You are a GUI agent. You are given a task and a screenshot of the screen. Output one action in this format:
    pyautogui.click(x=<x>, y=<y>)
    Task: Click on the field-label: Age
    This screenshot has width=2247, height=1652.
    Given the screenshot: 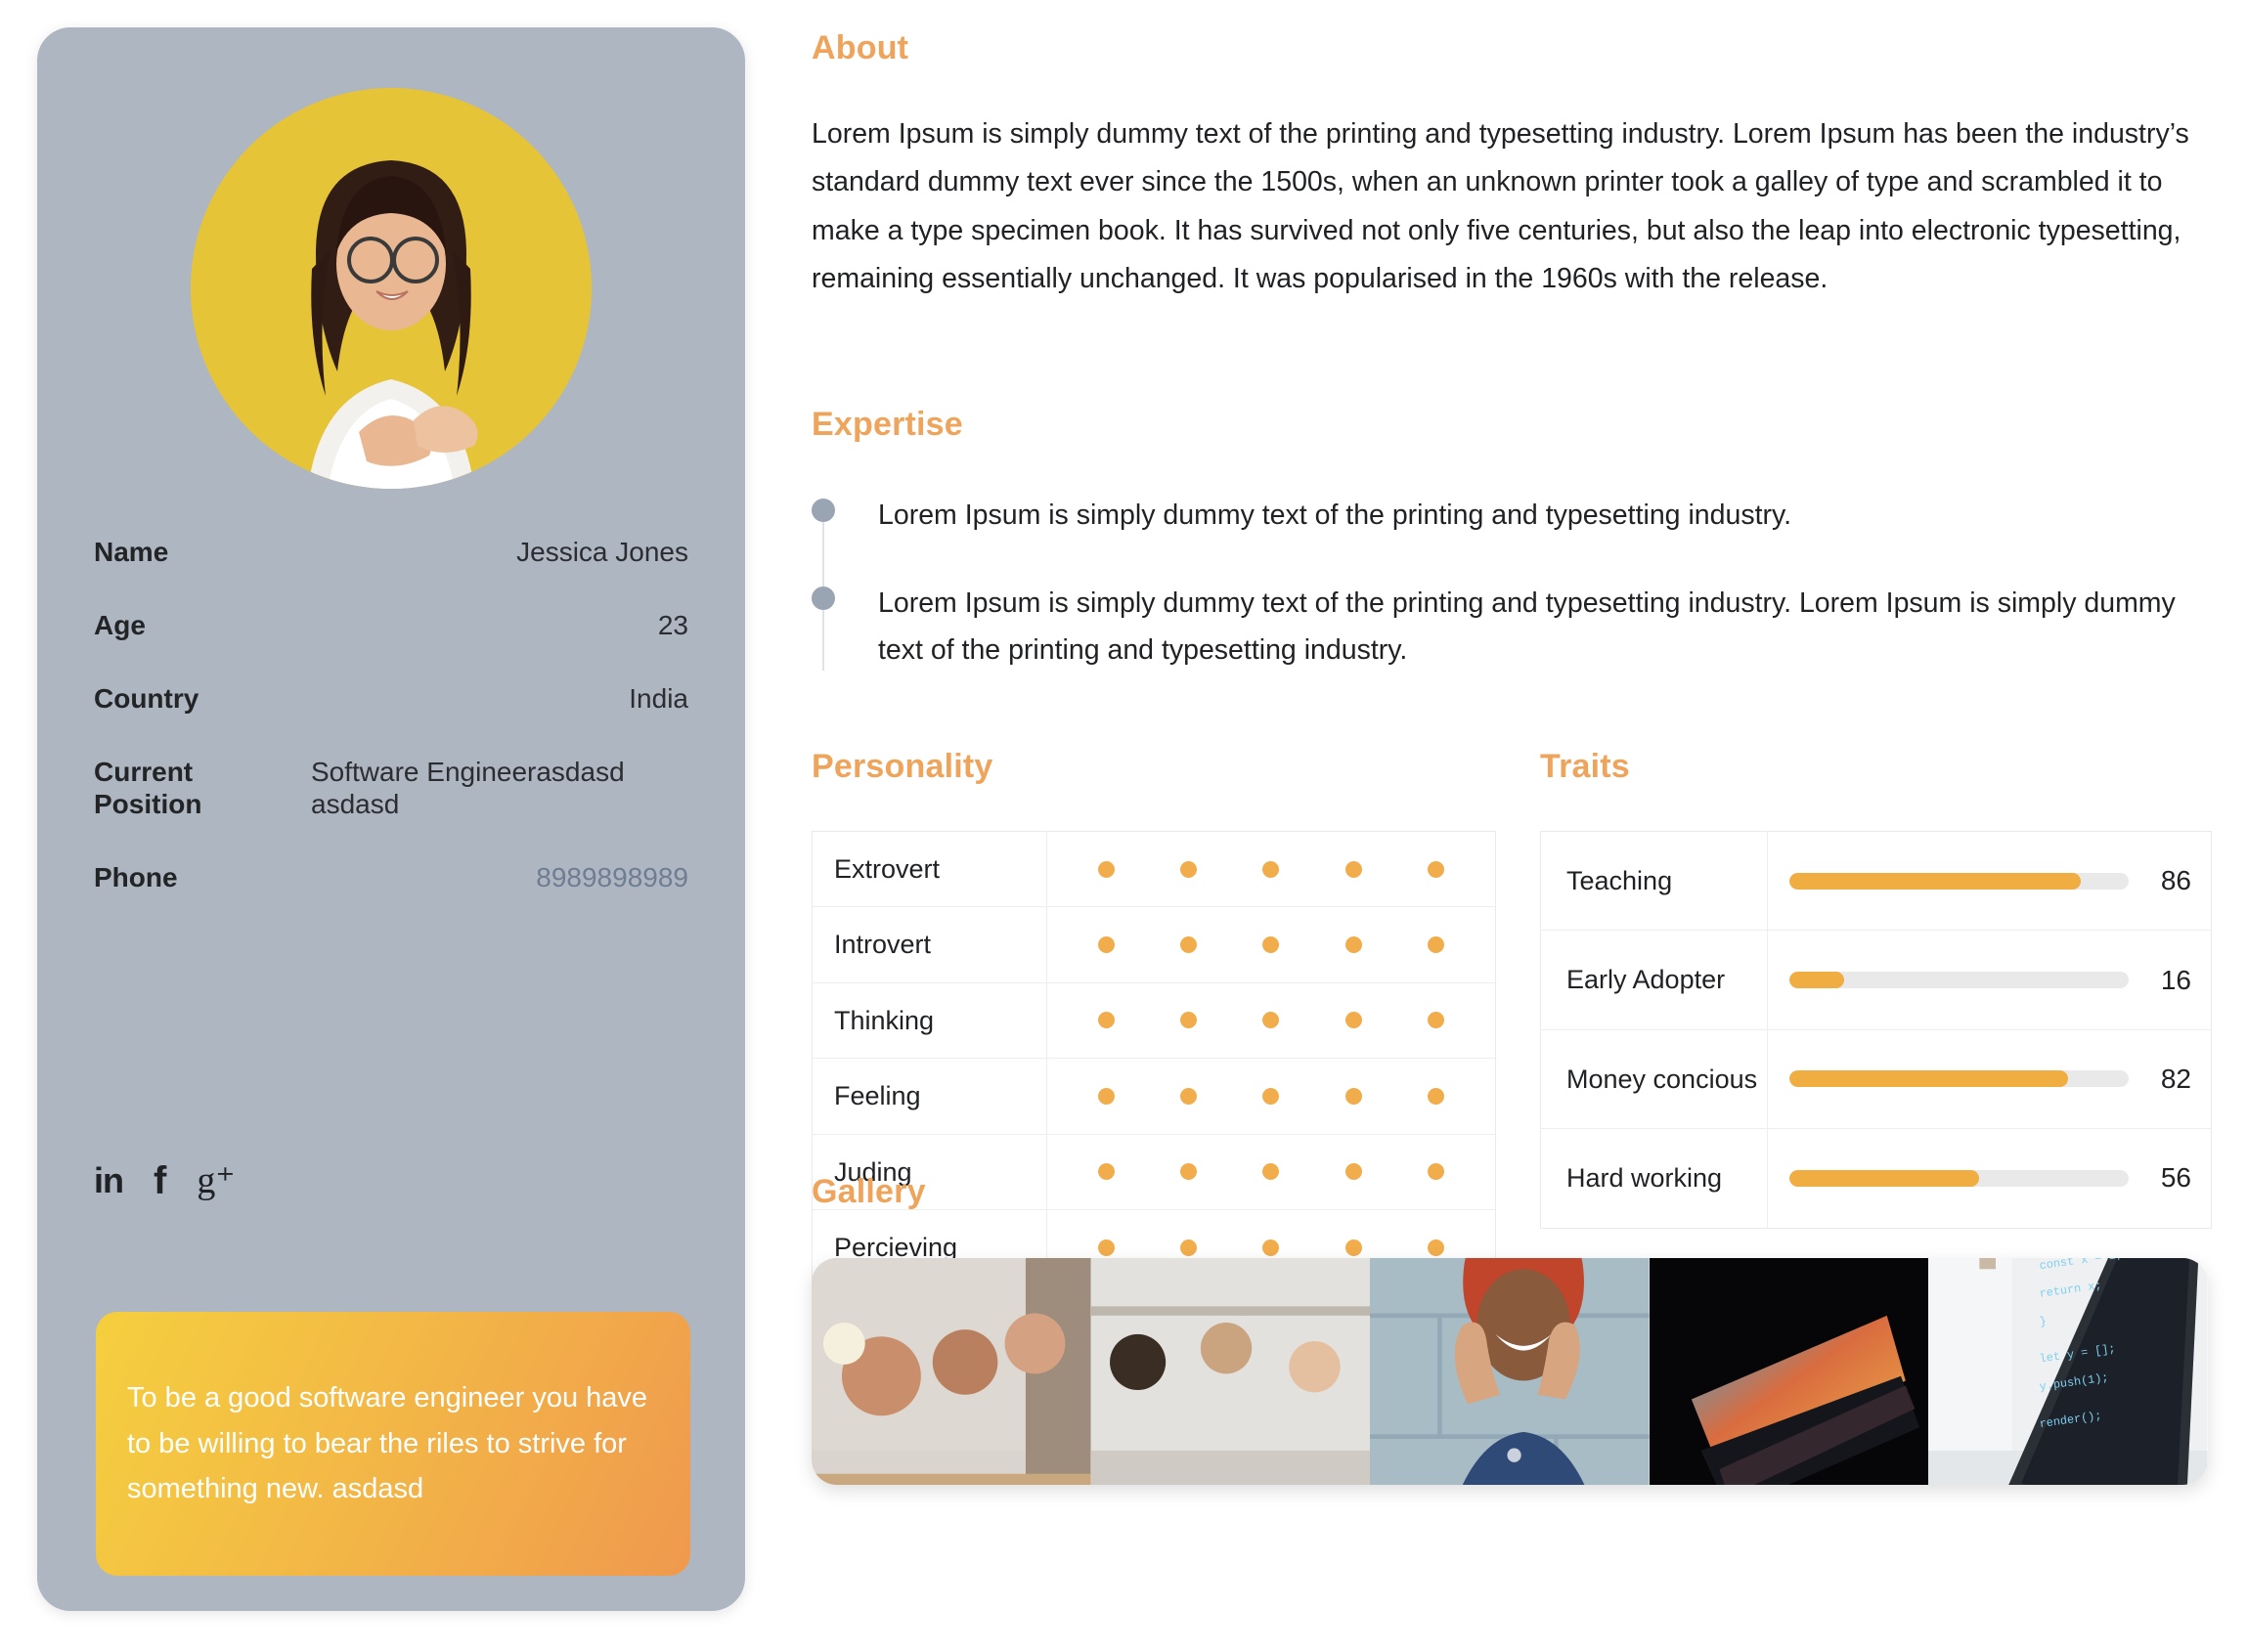 What is the action you would take?
    pyautogui.click(x=120, y=625)
    